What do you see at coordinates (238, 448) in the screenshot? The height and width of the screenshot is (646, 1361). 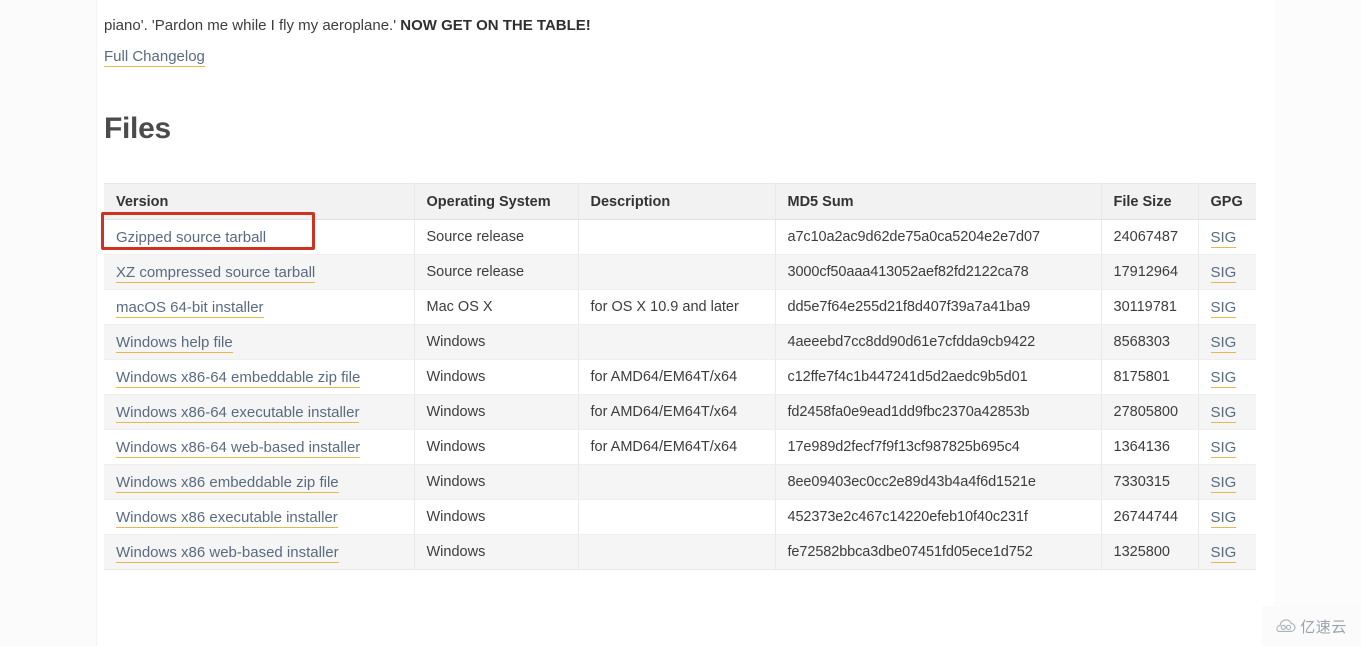 I see `version-download-link: Windows x86-64 web-based installer` at bounding box center [238, 448].